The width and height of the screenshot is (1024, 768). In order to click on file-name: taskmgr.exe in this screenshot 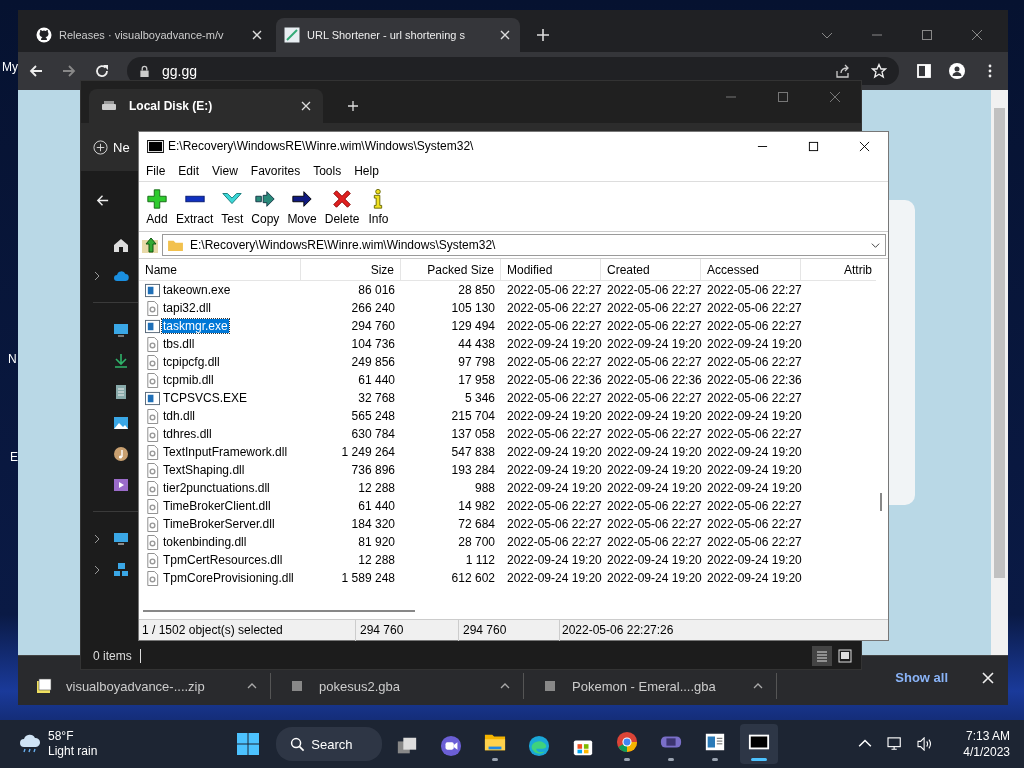, I will do `click(195, 326)`.